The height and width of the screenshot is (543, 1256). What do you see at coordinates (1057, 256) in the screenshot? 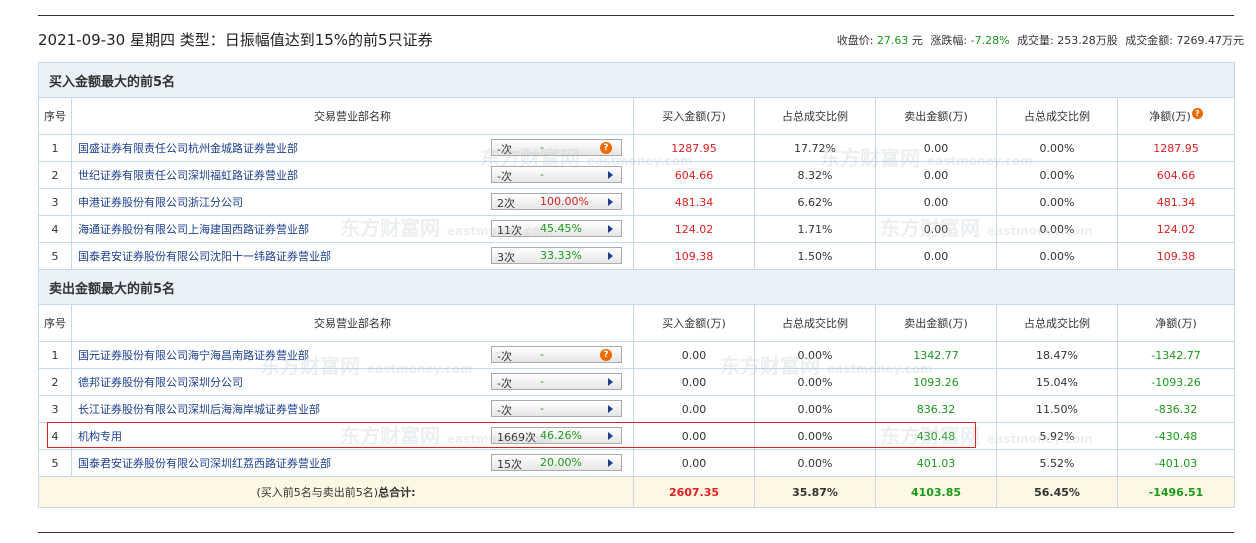
I see `sell-ratio: 0.00%` at bounding box center [1057, 256].